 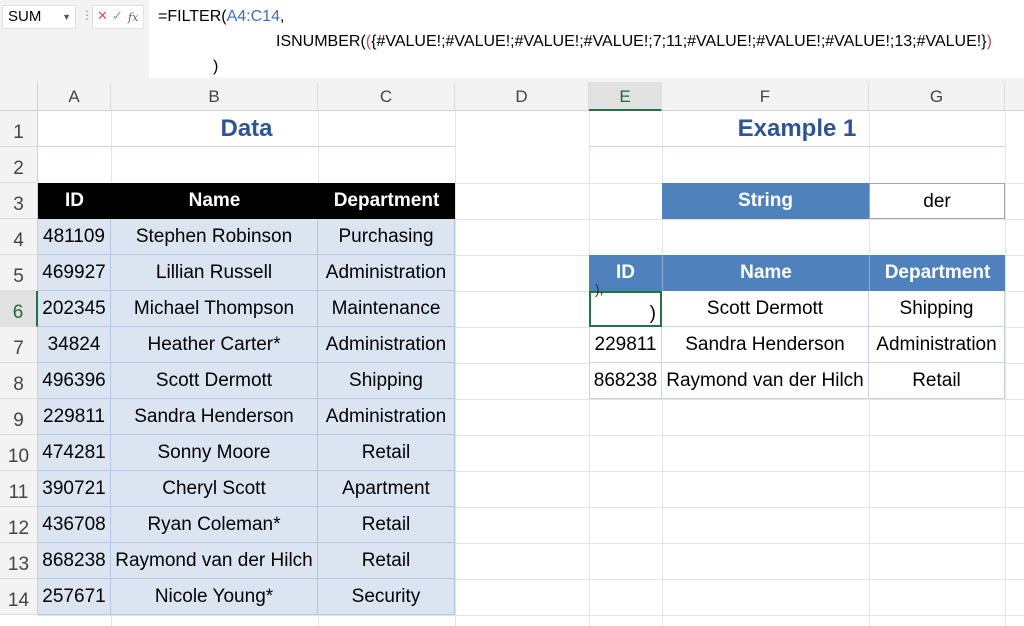 What do you see at coordinates (25, 16) in the screenshot?
I see `name-box-value: SUM` at bounding box center [25, 16].